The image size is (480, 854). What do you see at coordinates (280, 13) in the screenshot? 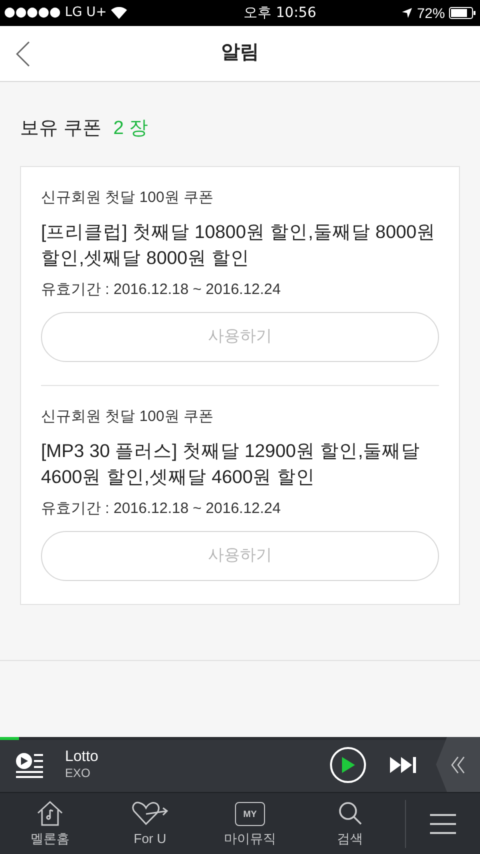
I see `clock: 오후 10:56` at bounding box center [280, 13].